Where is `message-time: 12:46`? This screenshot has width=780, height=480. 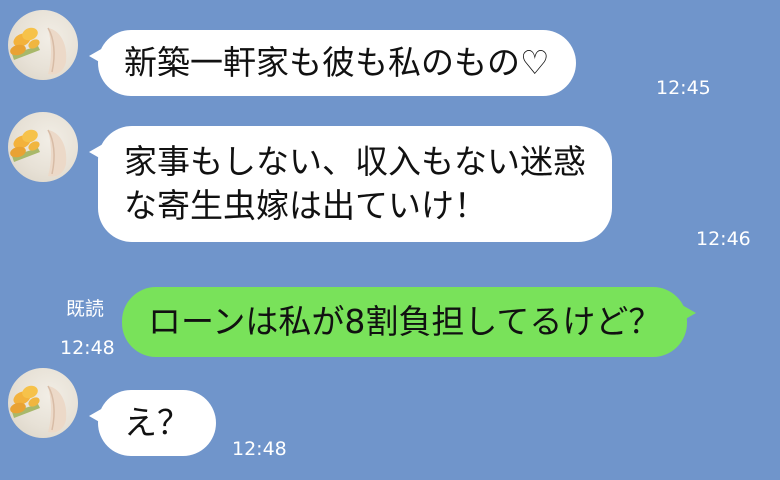 message-time: 12:46 is located at coordinates (723, 239).